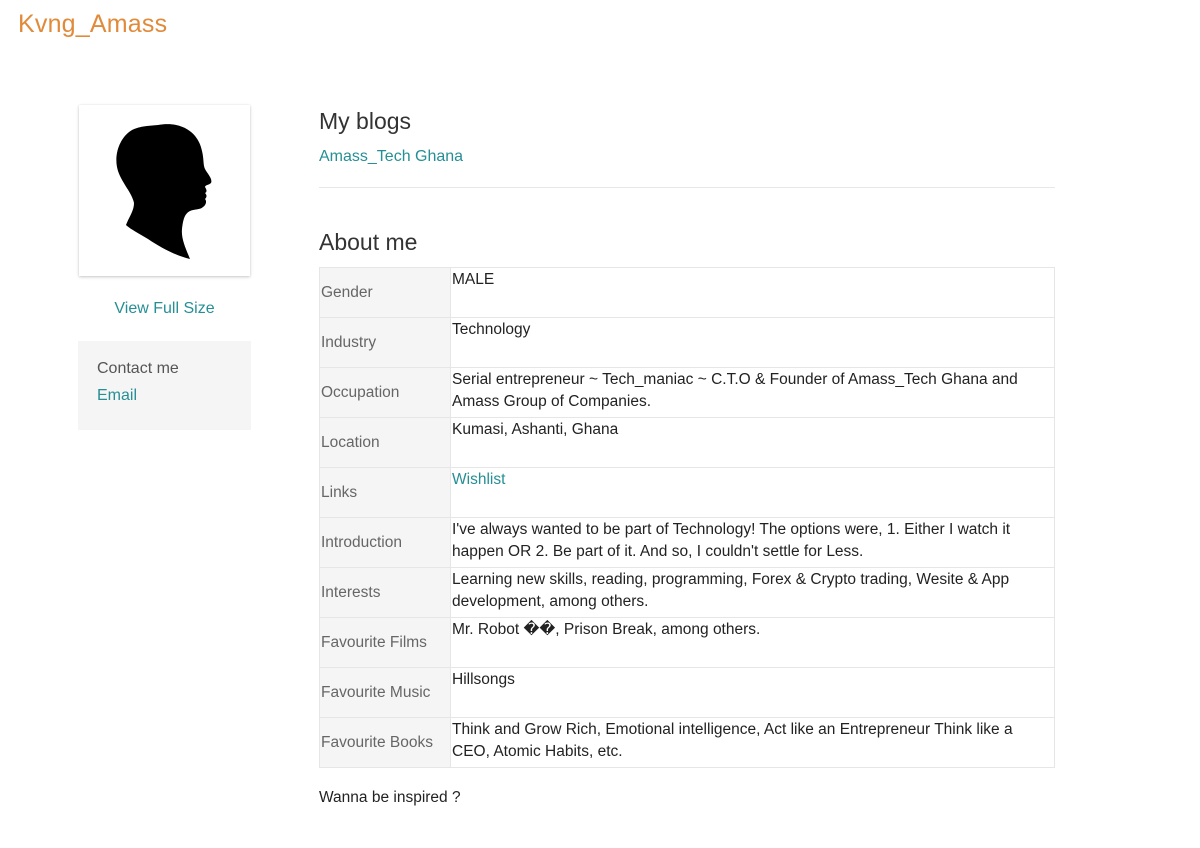 This screenshot has width=1200, height=848. Describe the element at coordinates (478, 479) in the screenshot. I see `wishlist-link: Wishlist` at that location.